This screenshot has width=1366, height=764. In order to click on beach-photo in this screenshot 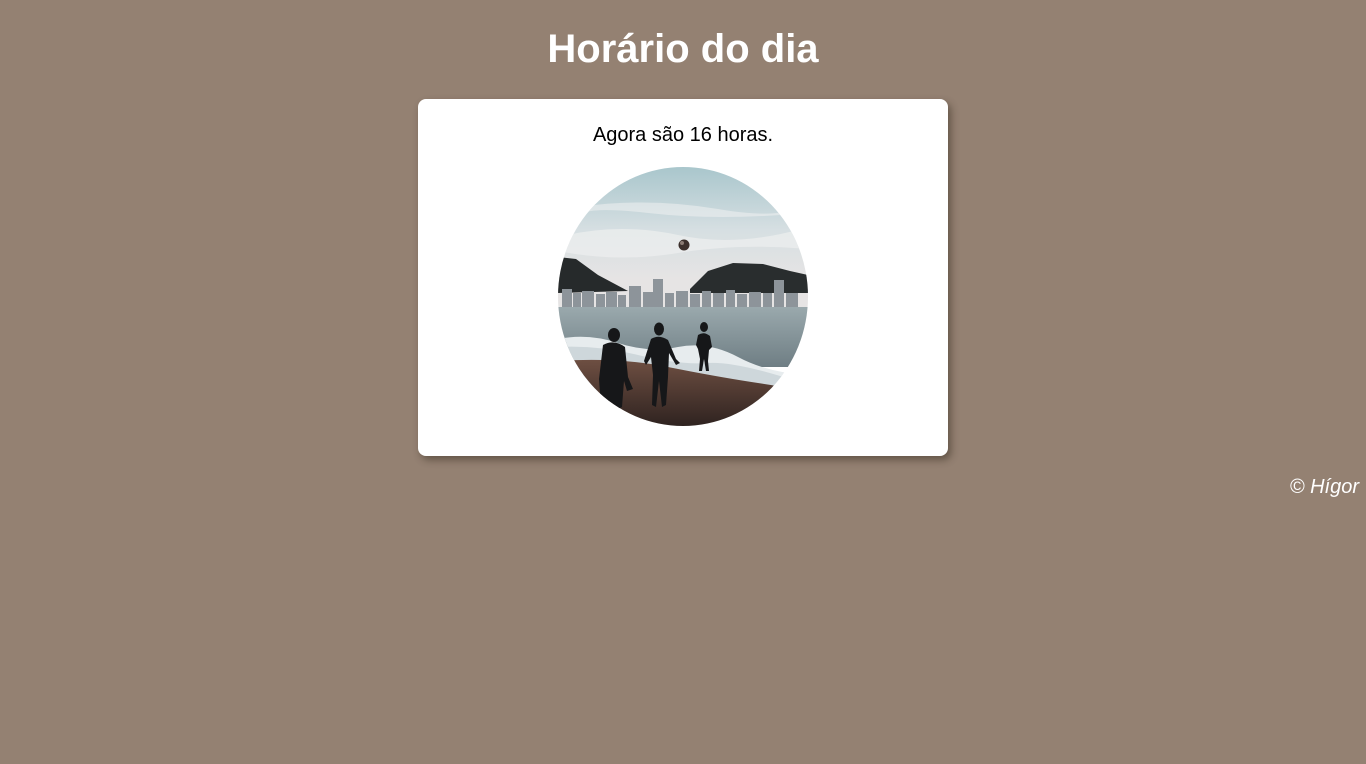, I will do `click(683, 296)`.